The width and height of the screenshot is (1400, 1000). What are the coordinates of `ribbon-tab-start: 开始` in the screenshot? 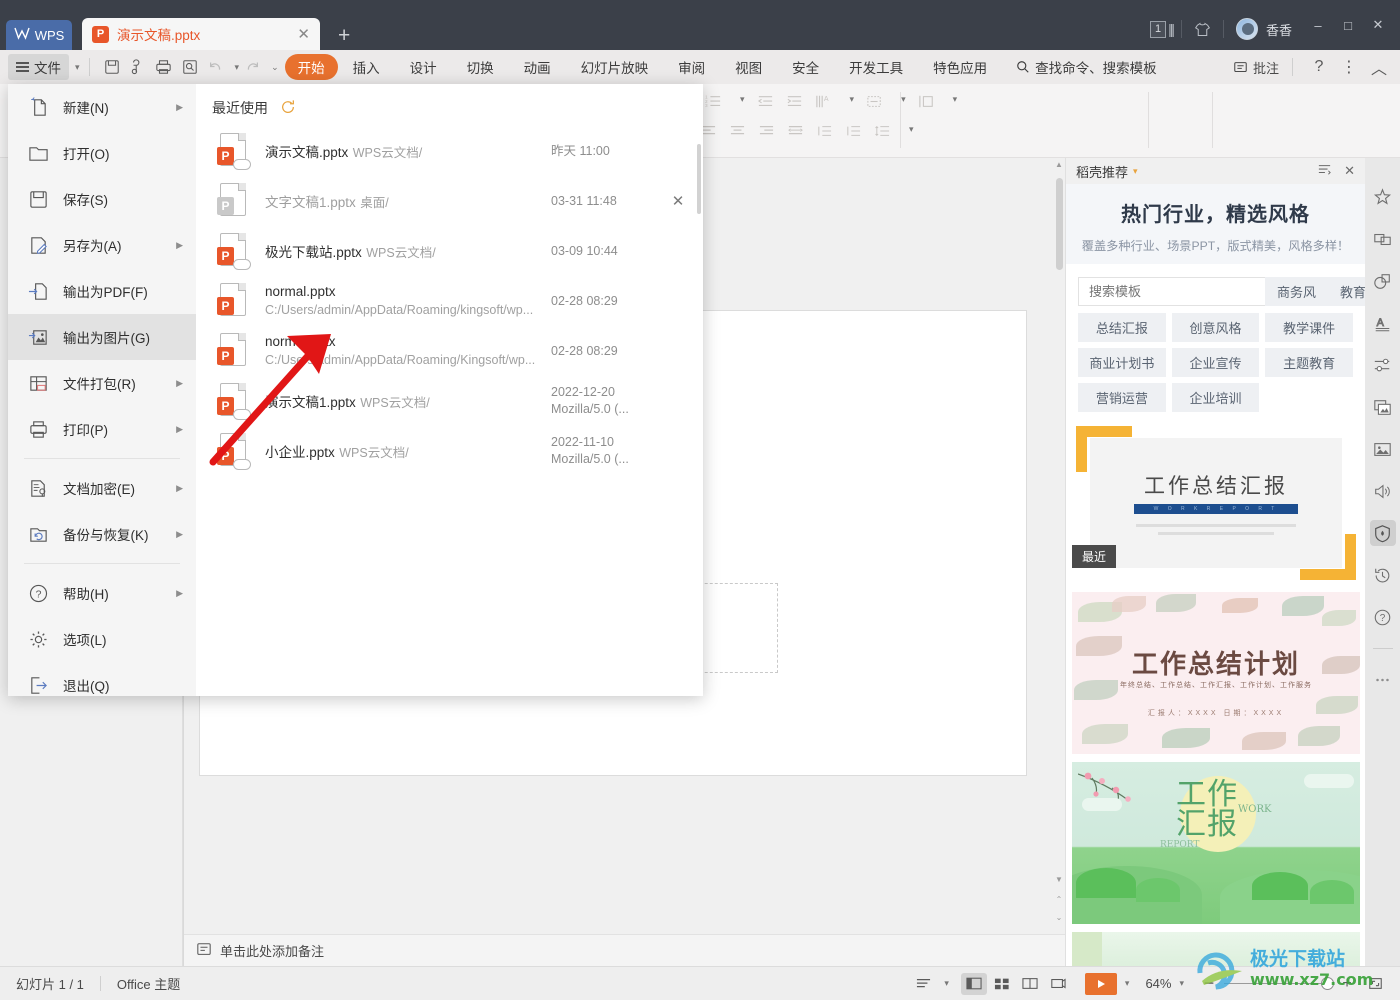 It's located at (311, 67).